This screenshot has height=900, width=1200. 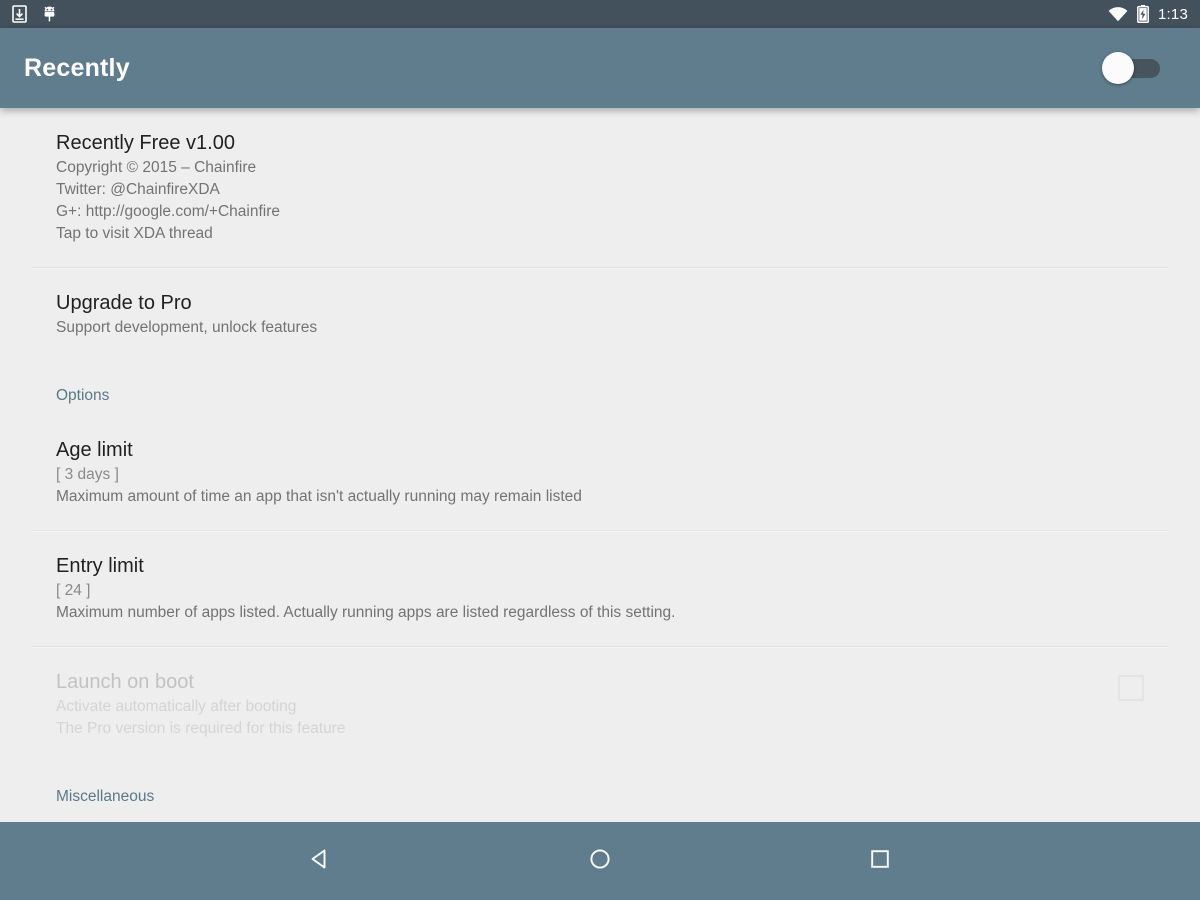 I want to click on back-triangle-icon, so click(x=320, y=861).